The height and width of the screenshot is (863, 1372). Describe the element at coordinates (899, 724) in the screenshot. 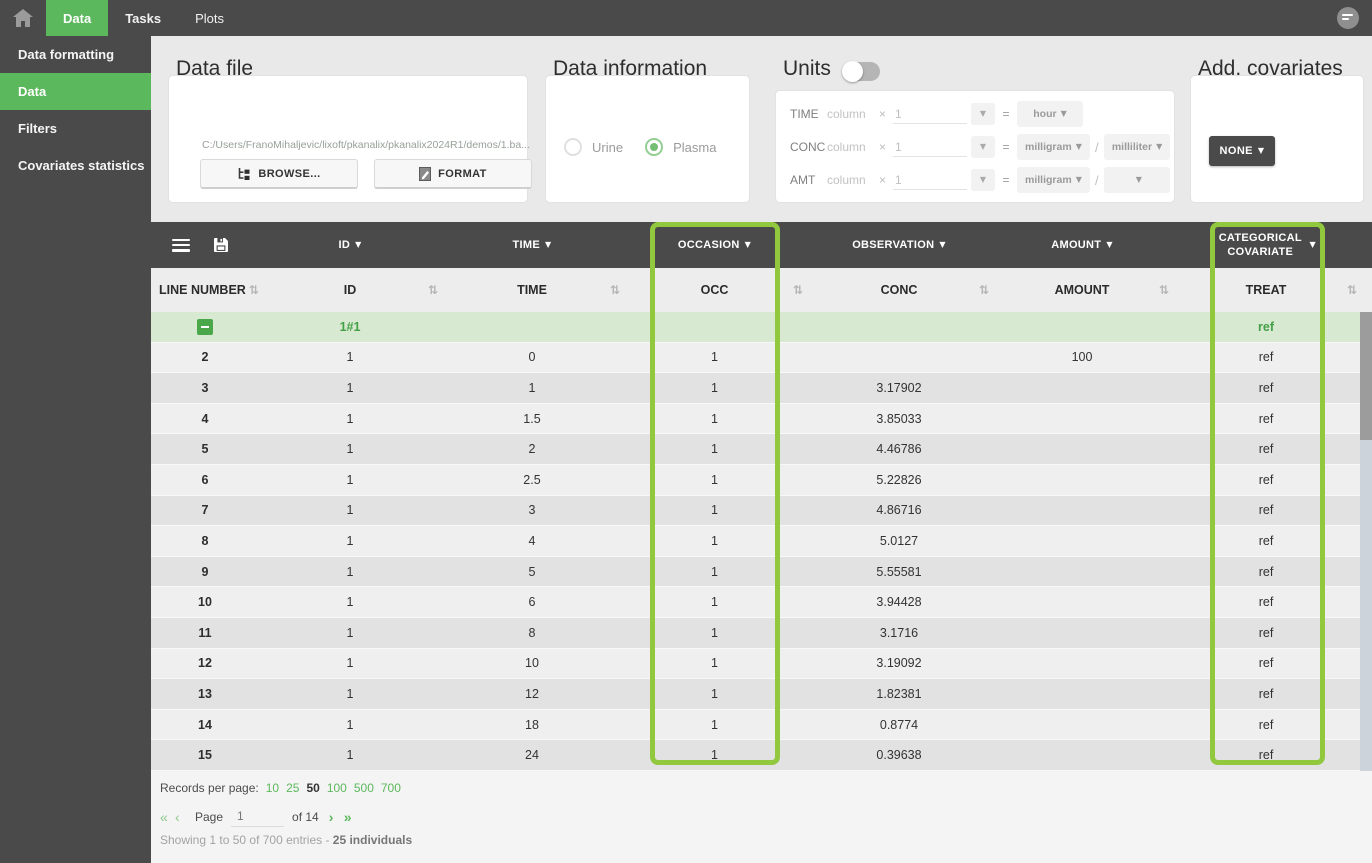

I see `cell-conc: 0.8774` at that location.